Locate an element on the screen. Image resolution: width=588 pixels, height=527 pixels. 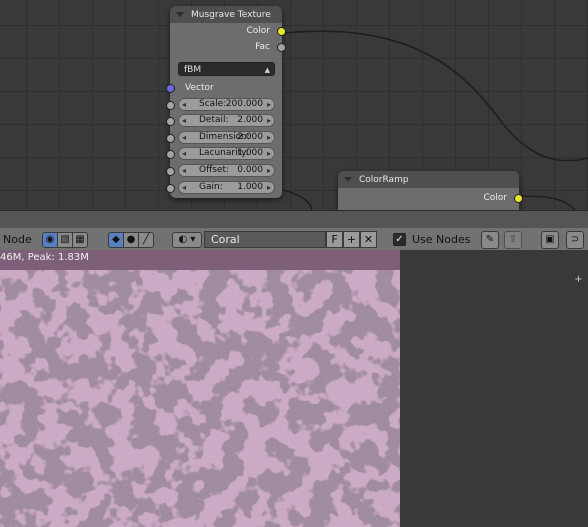
parent-icon: ⇧ is located at coordinates (513, 239).